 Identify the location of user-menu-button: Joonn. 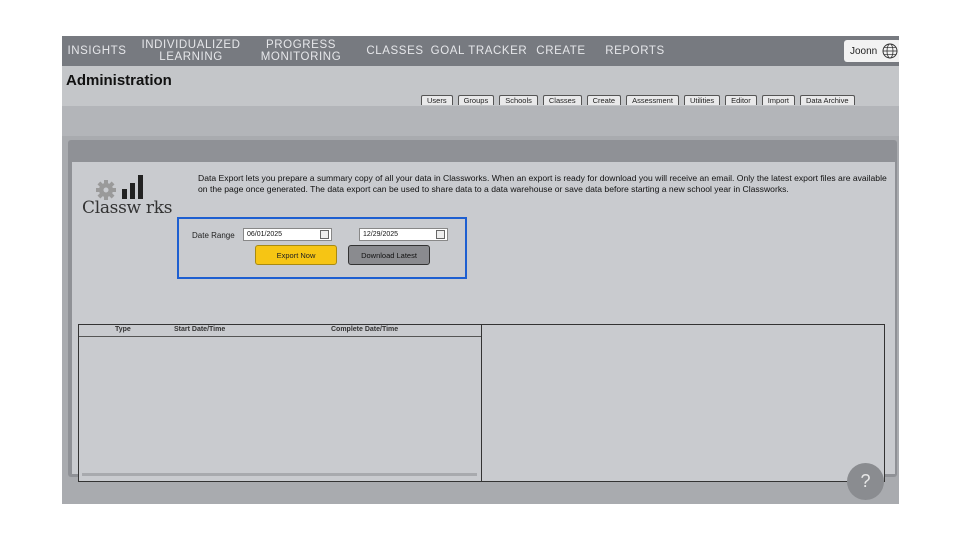
(871, 51).